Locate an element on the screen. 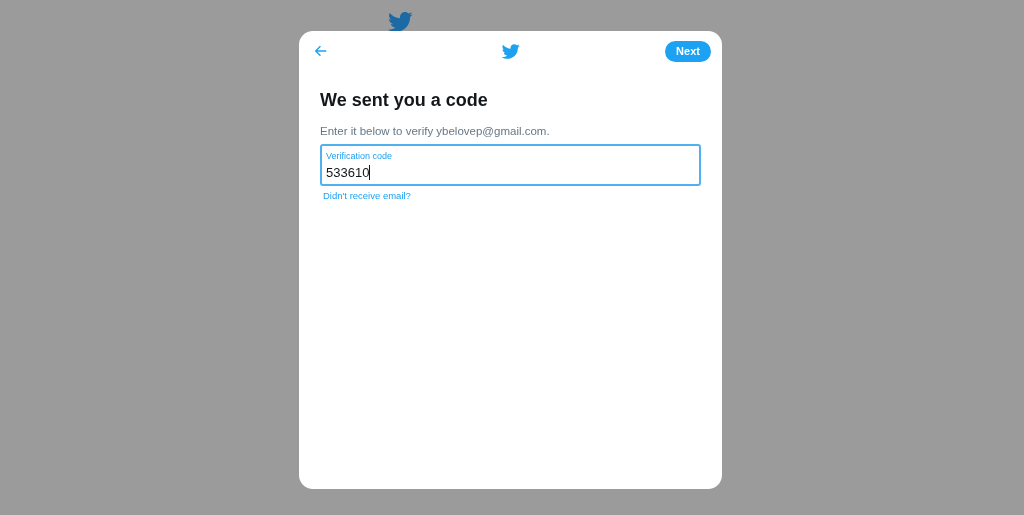 This screenshot has width=1024, height=515. field-value: 533610 is located at coordinates (348, 172).